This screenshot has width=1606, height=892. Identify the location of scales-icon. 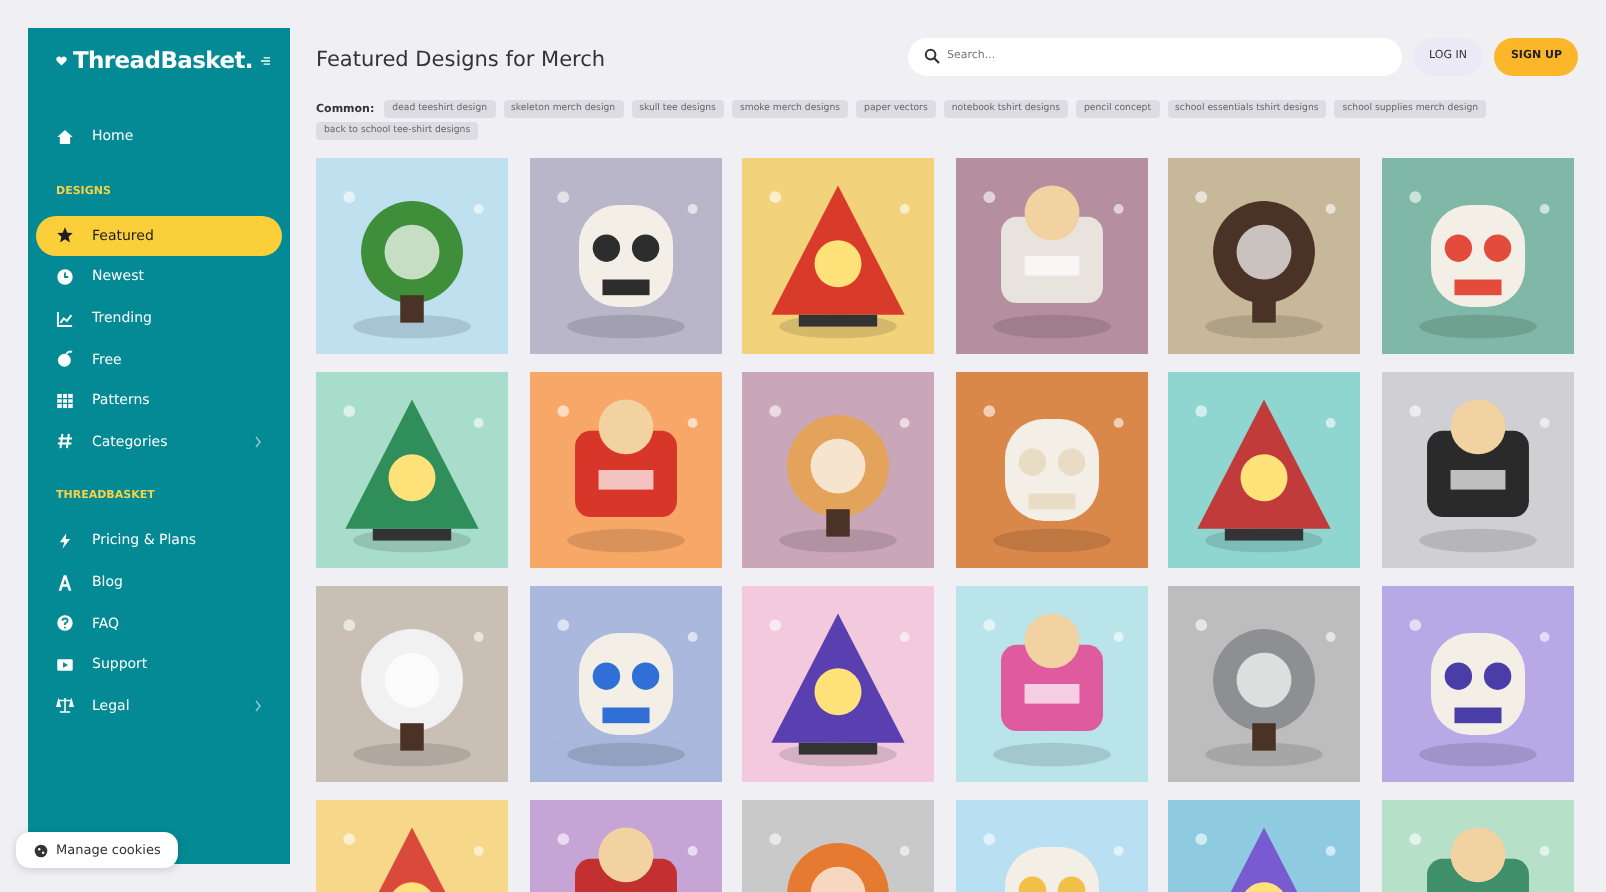
(65, 705).